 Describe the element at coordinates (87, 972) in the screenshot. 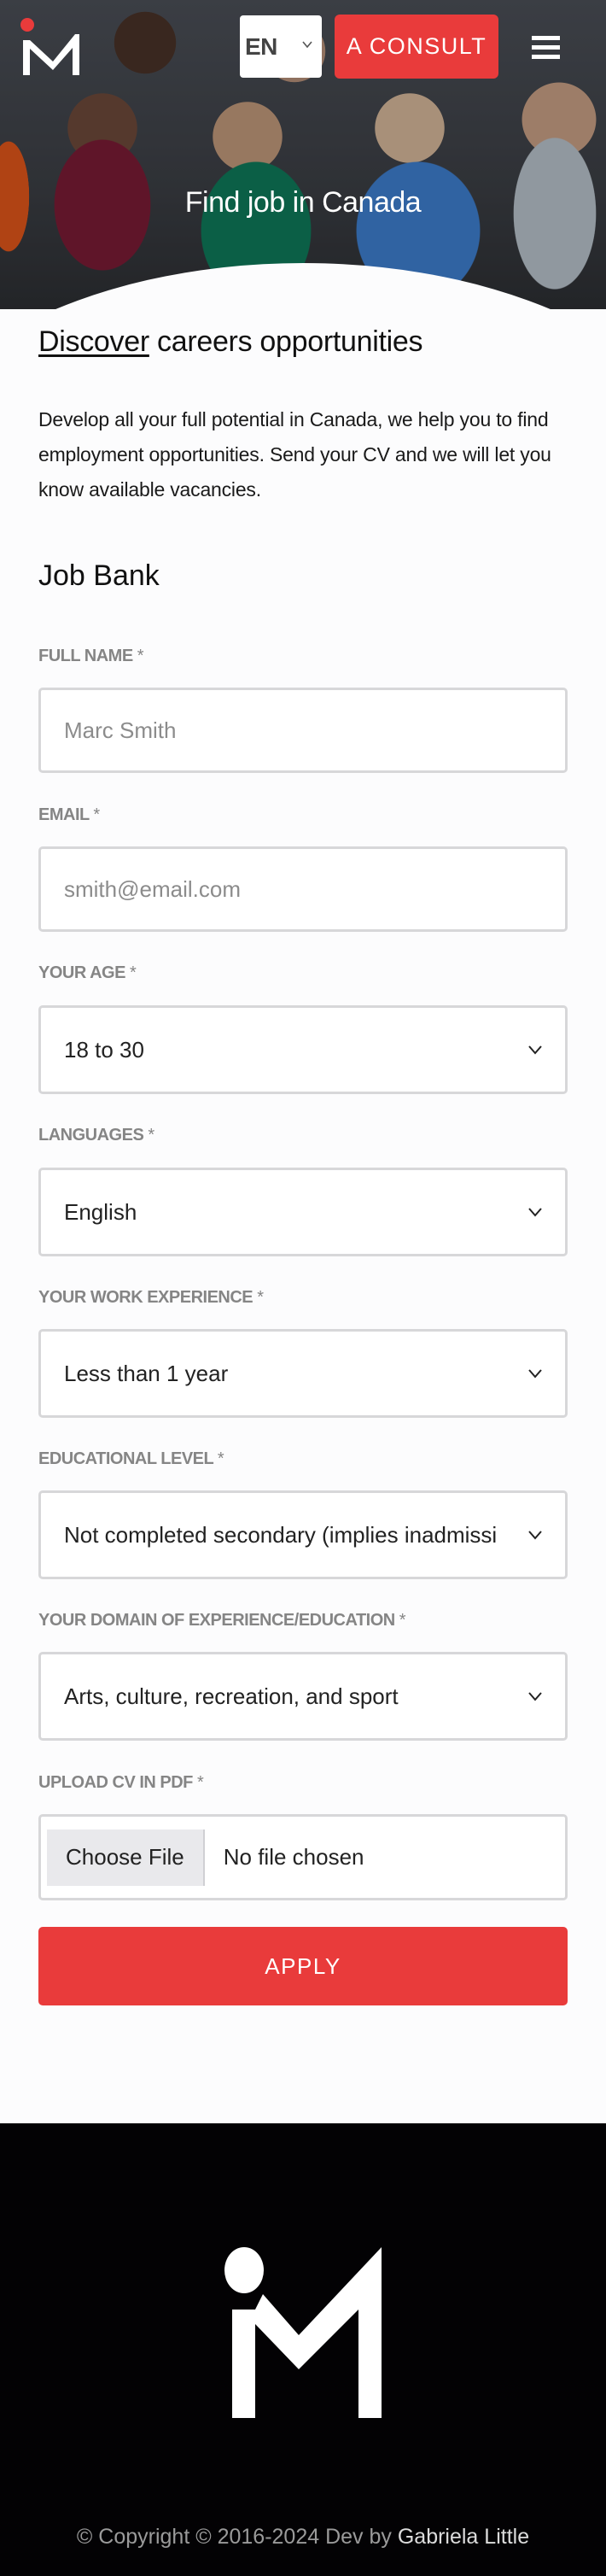

I see `age-label: YOUR AGE *` at that location.